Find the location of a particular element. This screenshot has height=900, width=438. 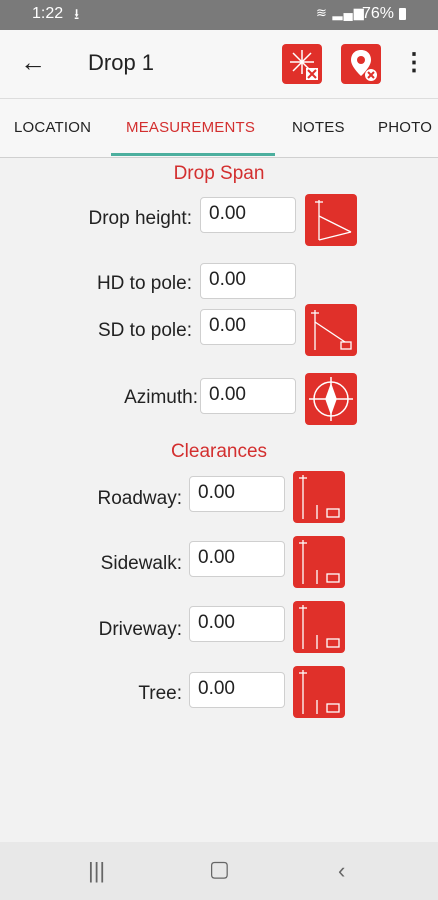

hd-to-pole-field: 0.00 is located at coordinates (248, 281).